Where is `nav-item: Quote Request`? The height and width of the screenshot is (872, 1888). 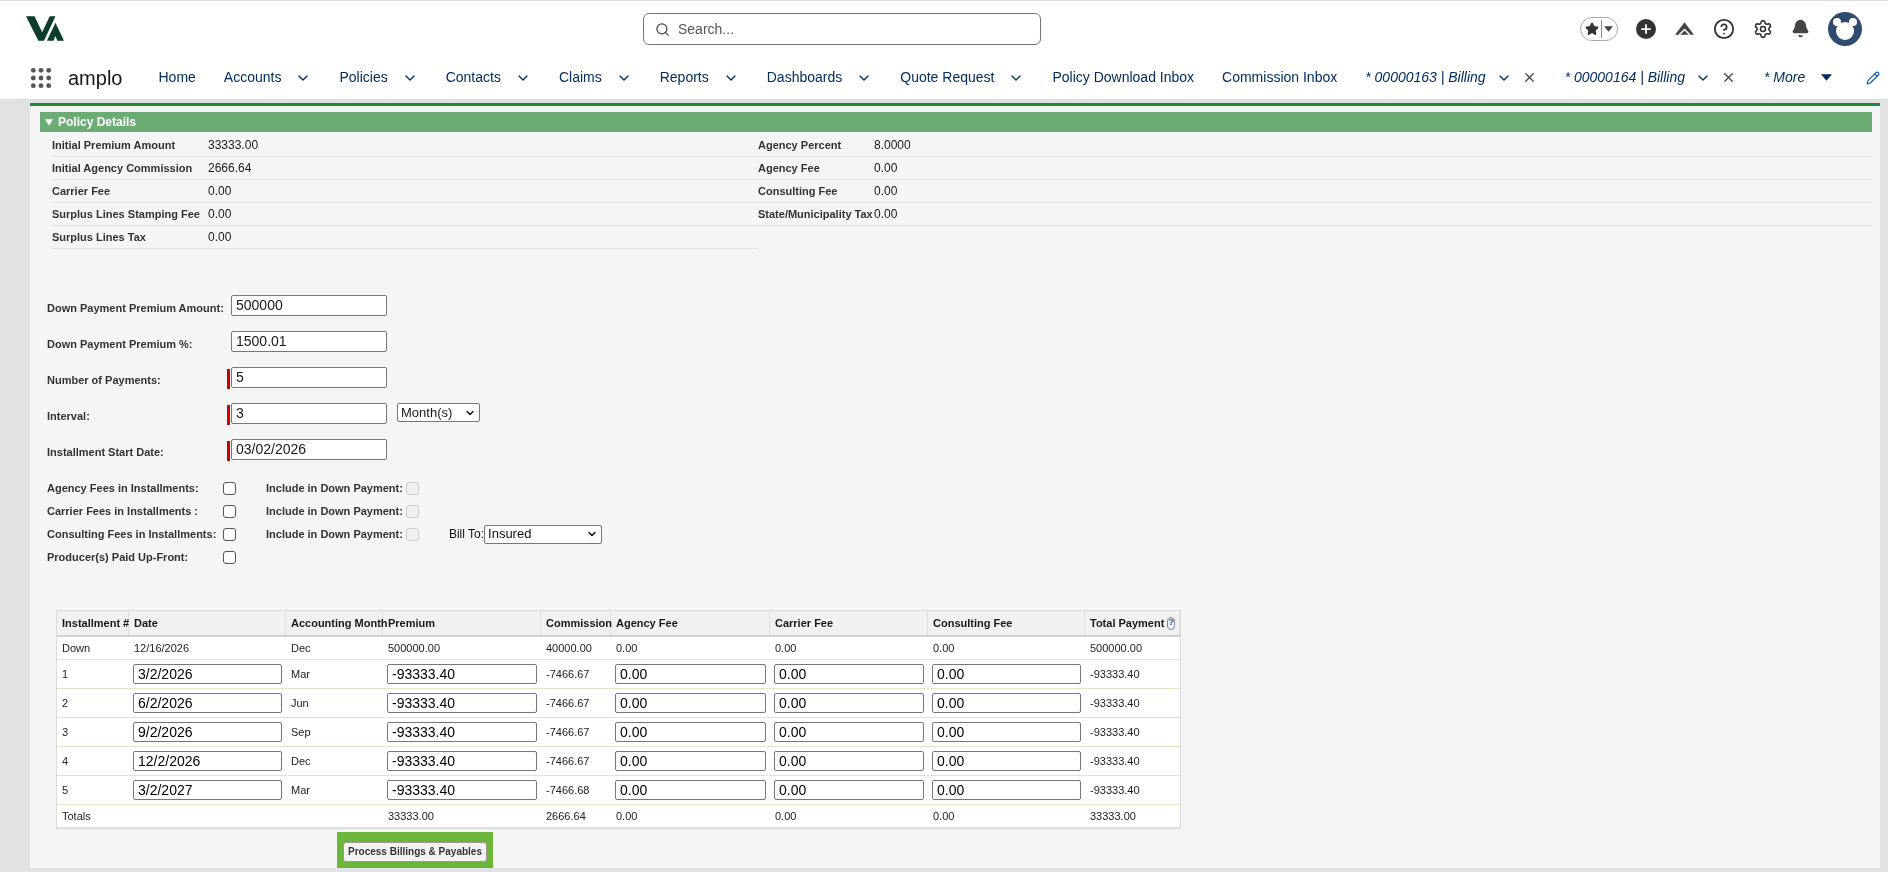 nav-item: Quote Request is located at coordinates (947, 77).